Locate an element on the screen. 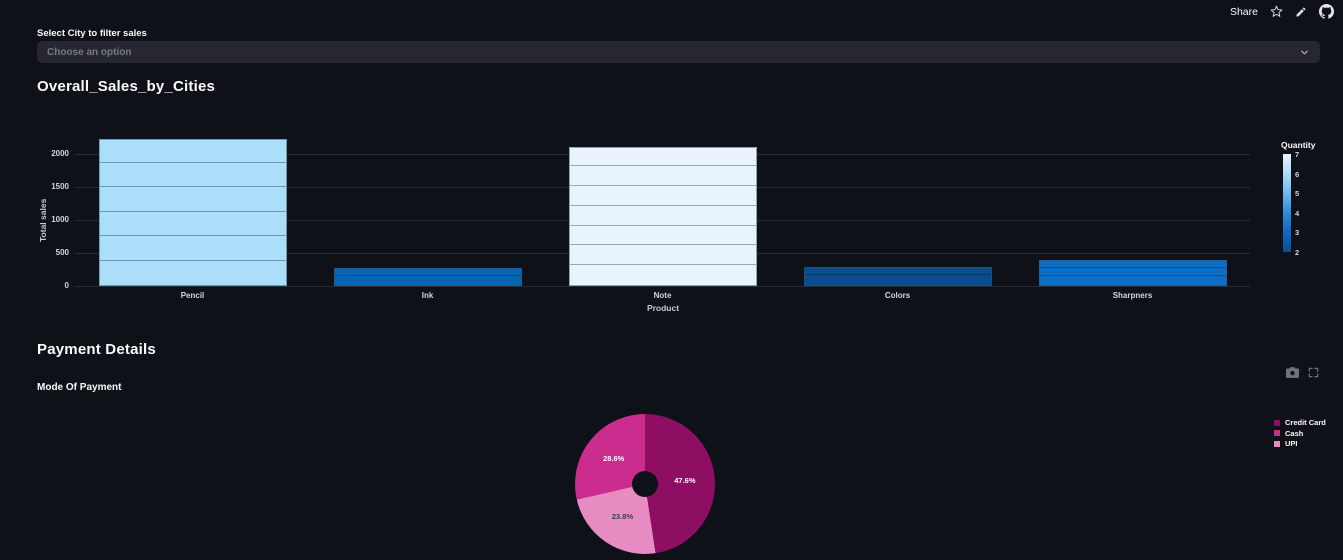 The height and width of the screenshot is (560, 1343). chart-modebar is located at coordinates (1302, 372).